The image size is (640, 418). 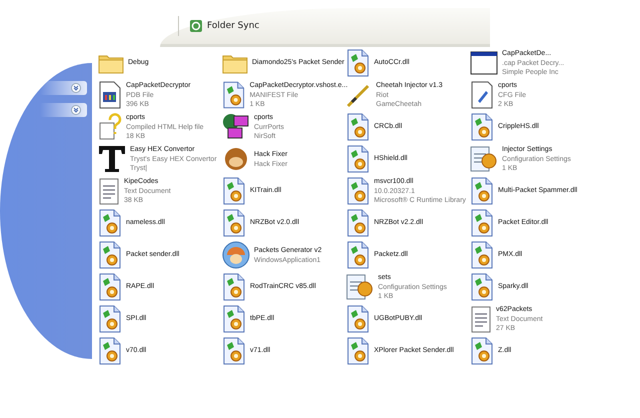 I want to click on toolbar-button: Folder Sync, so click(x=224, y=26).